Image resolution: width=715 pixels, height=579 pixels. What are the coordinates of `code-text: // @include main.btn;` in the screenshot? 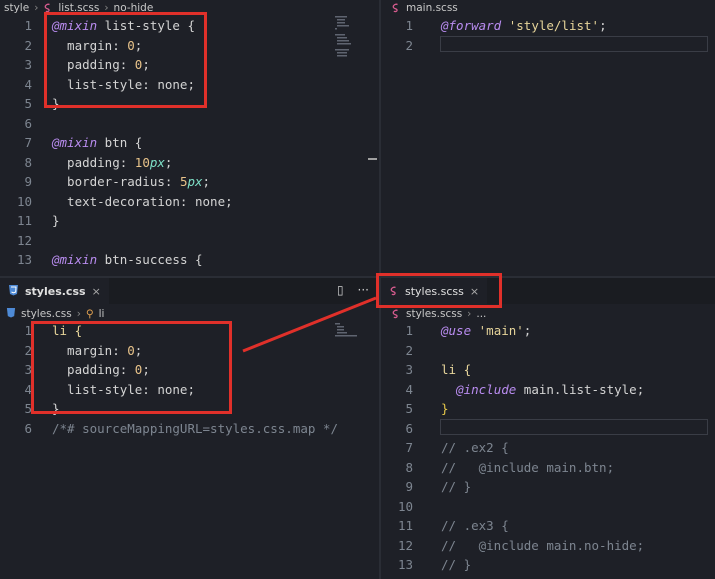 It's located at (527, 468).